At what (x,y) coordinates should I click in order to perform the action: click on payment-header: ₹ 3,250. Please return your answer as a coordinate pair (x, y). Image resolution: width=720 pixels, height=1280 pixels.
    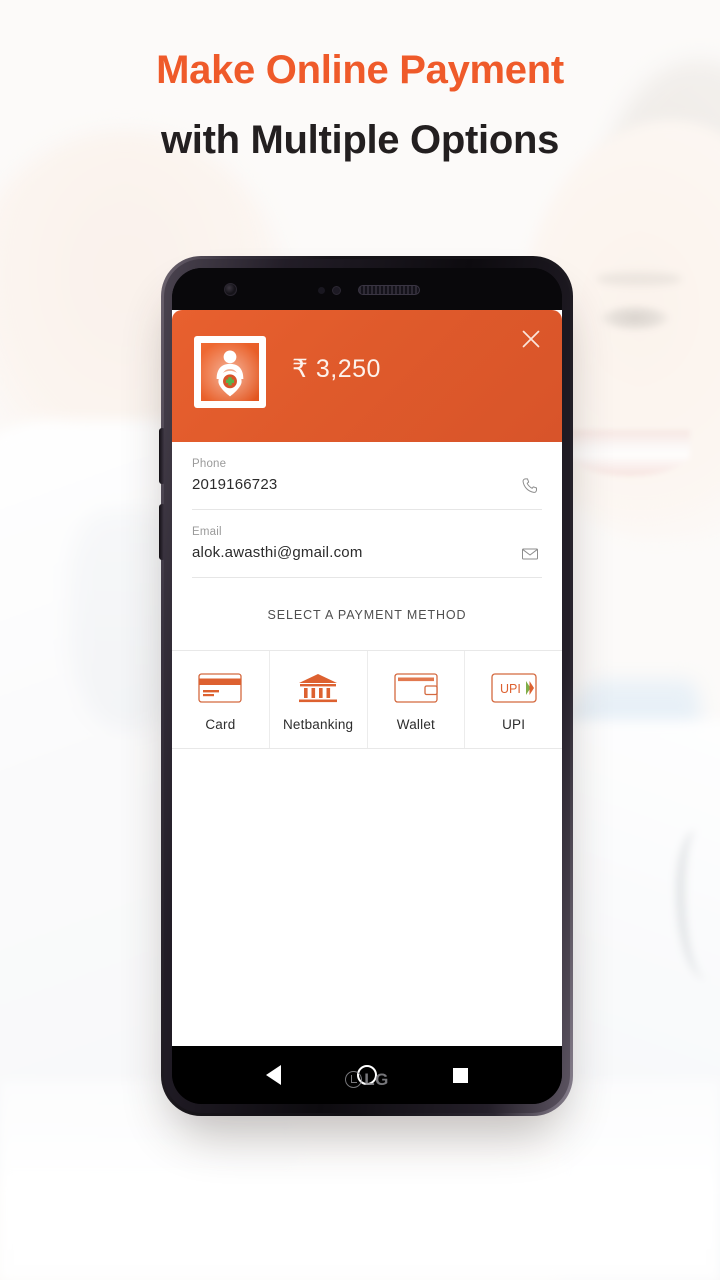
    Looking at the image, I should click on (367, 376).